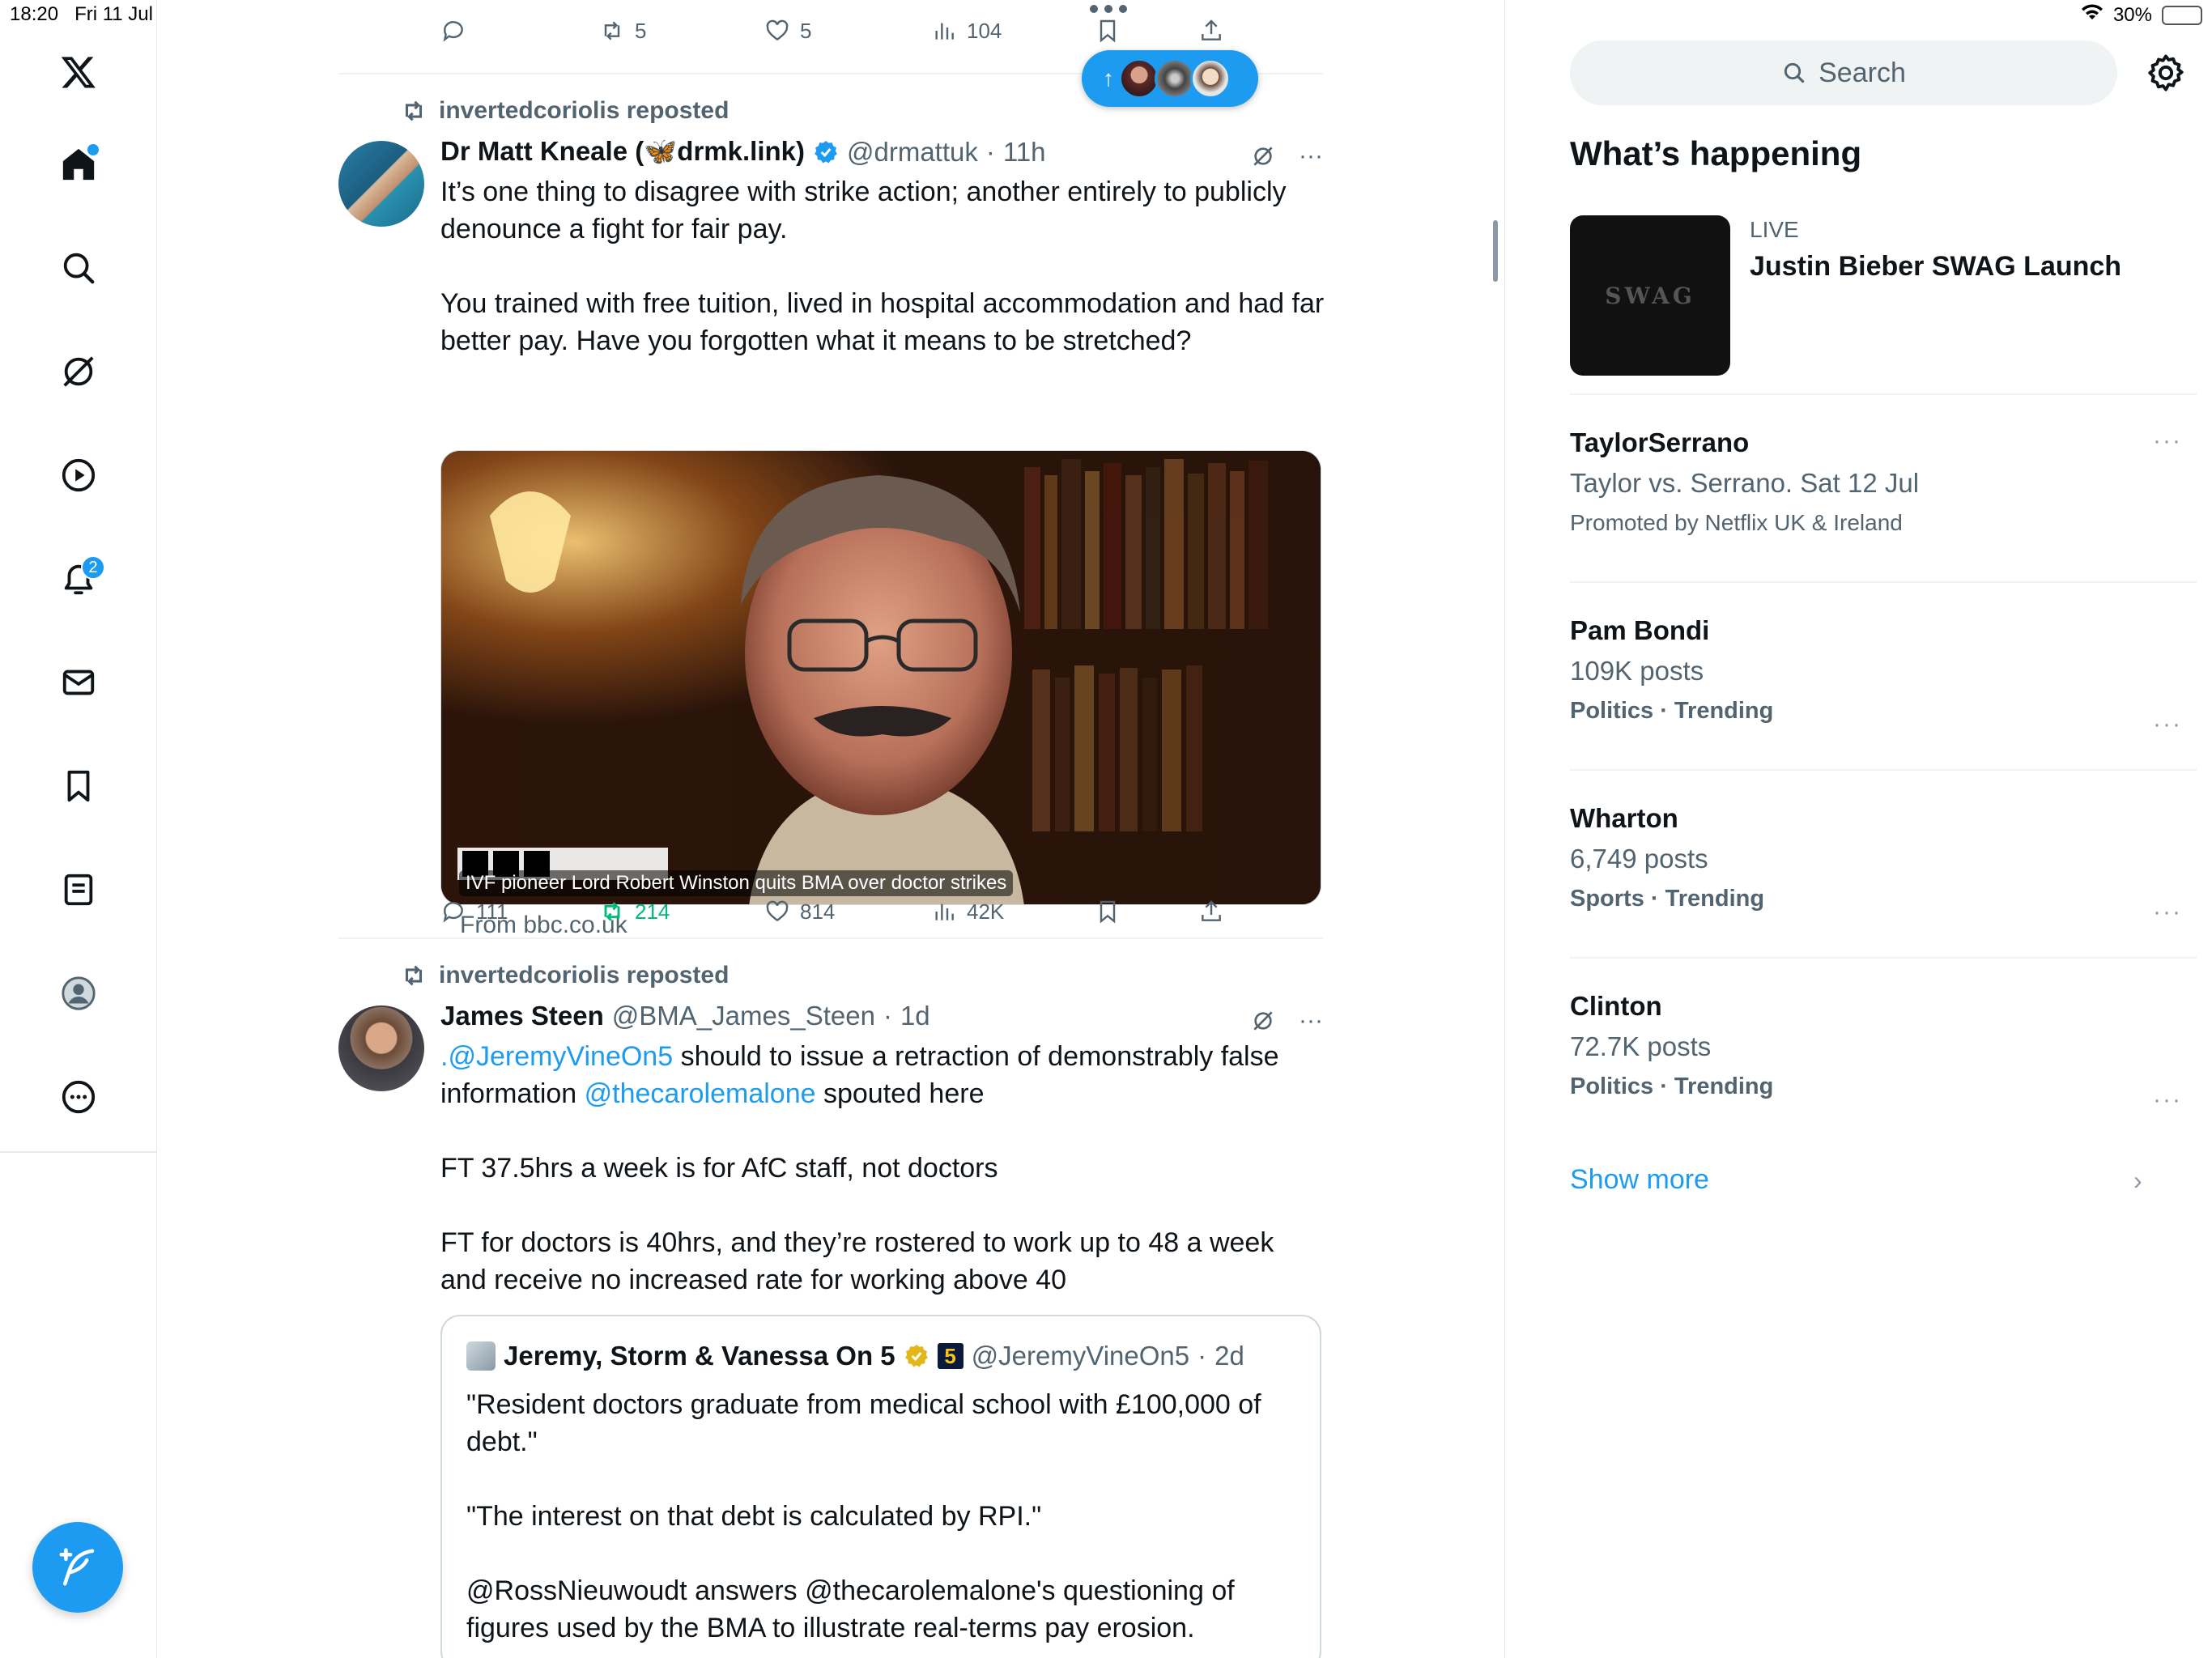 The image size is (2212, 1658). I want to click on notifications-badge: 2, so click(93, 567).